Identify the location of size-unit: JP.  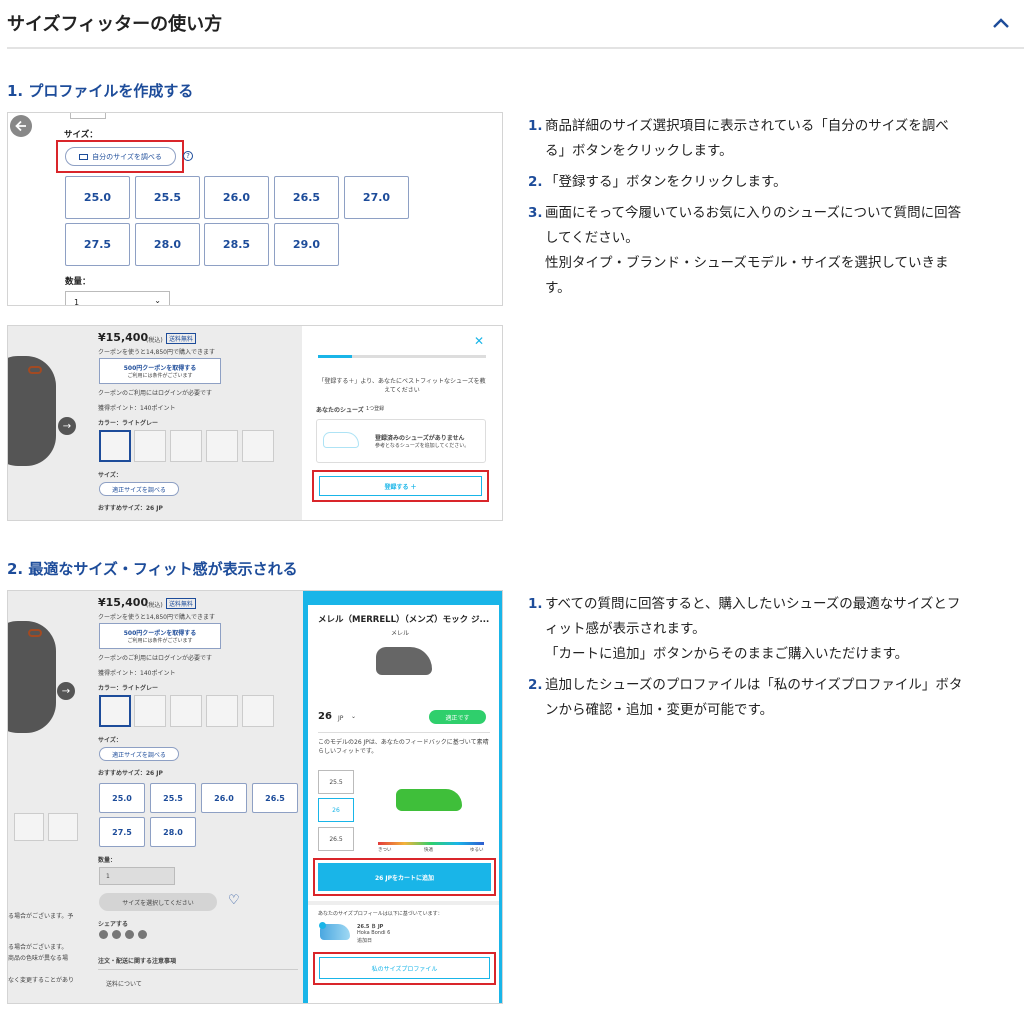
(341, 718).